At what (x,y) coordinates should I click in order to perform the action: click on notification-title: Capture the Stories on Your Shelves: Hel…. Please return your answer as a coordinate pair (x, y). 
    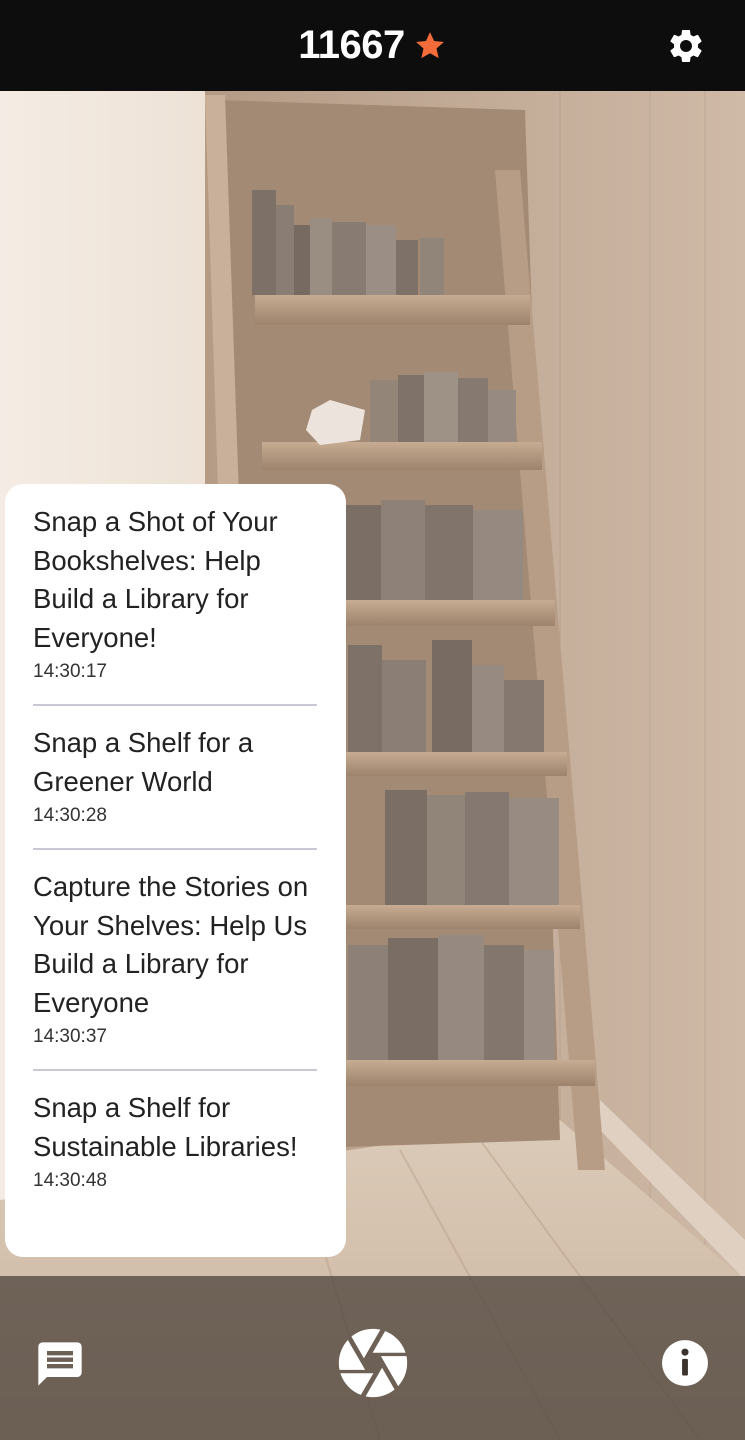
    Looking at the image, I should click on (171, 944).